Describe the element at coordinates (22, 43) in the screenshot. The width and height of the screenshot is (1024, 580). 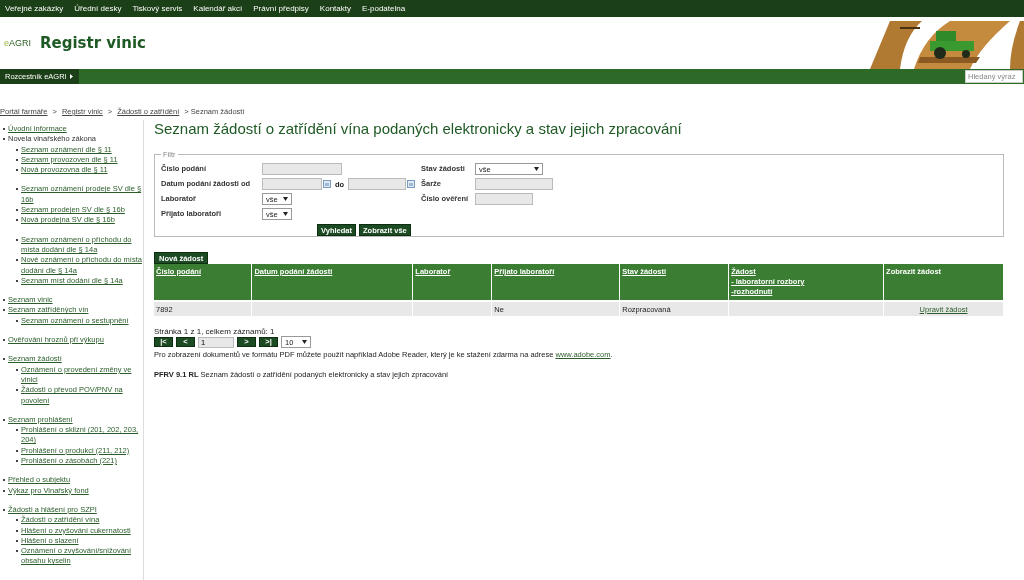
I see `logo: eAGRI` at that location.